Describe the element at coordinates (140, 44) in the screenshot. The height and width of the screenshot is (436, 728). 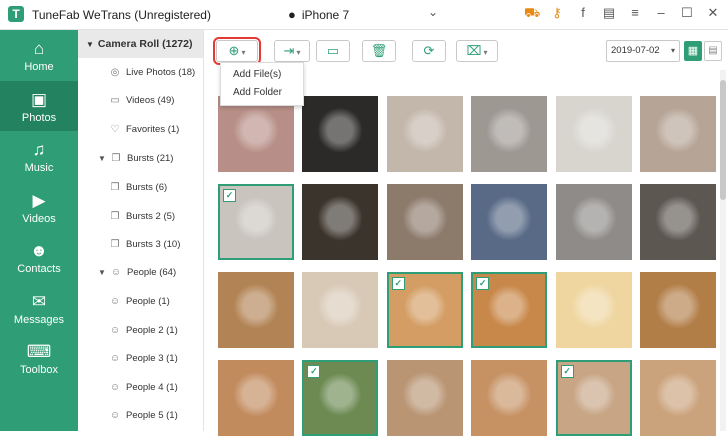
I see `tree-root-camera-roll: ▼ Camera Roll (1272)` at that location.